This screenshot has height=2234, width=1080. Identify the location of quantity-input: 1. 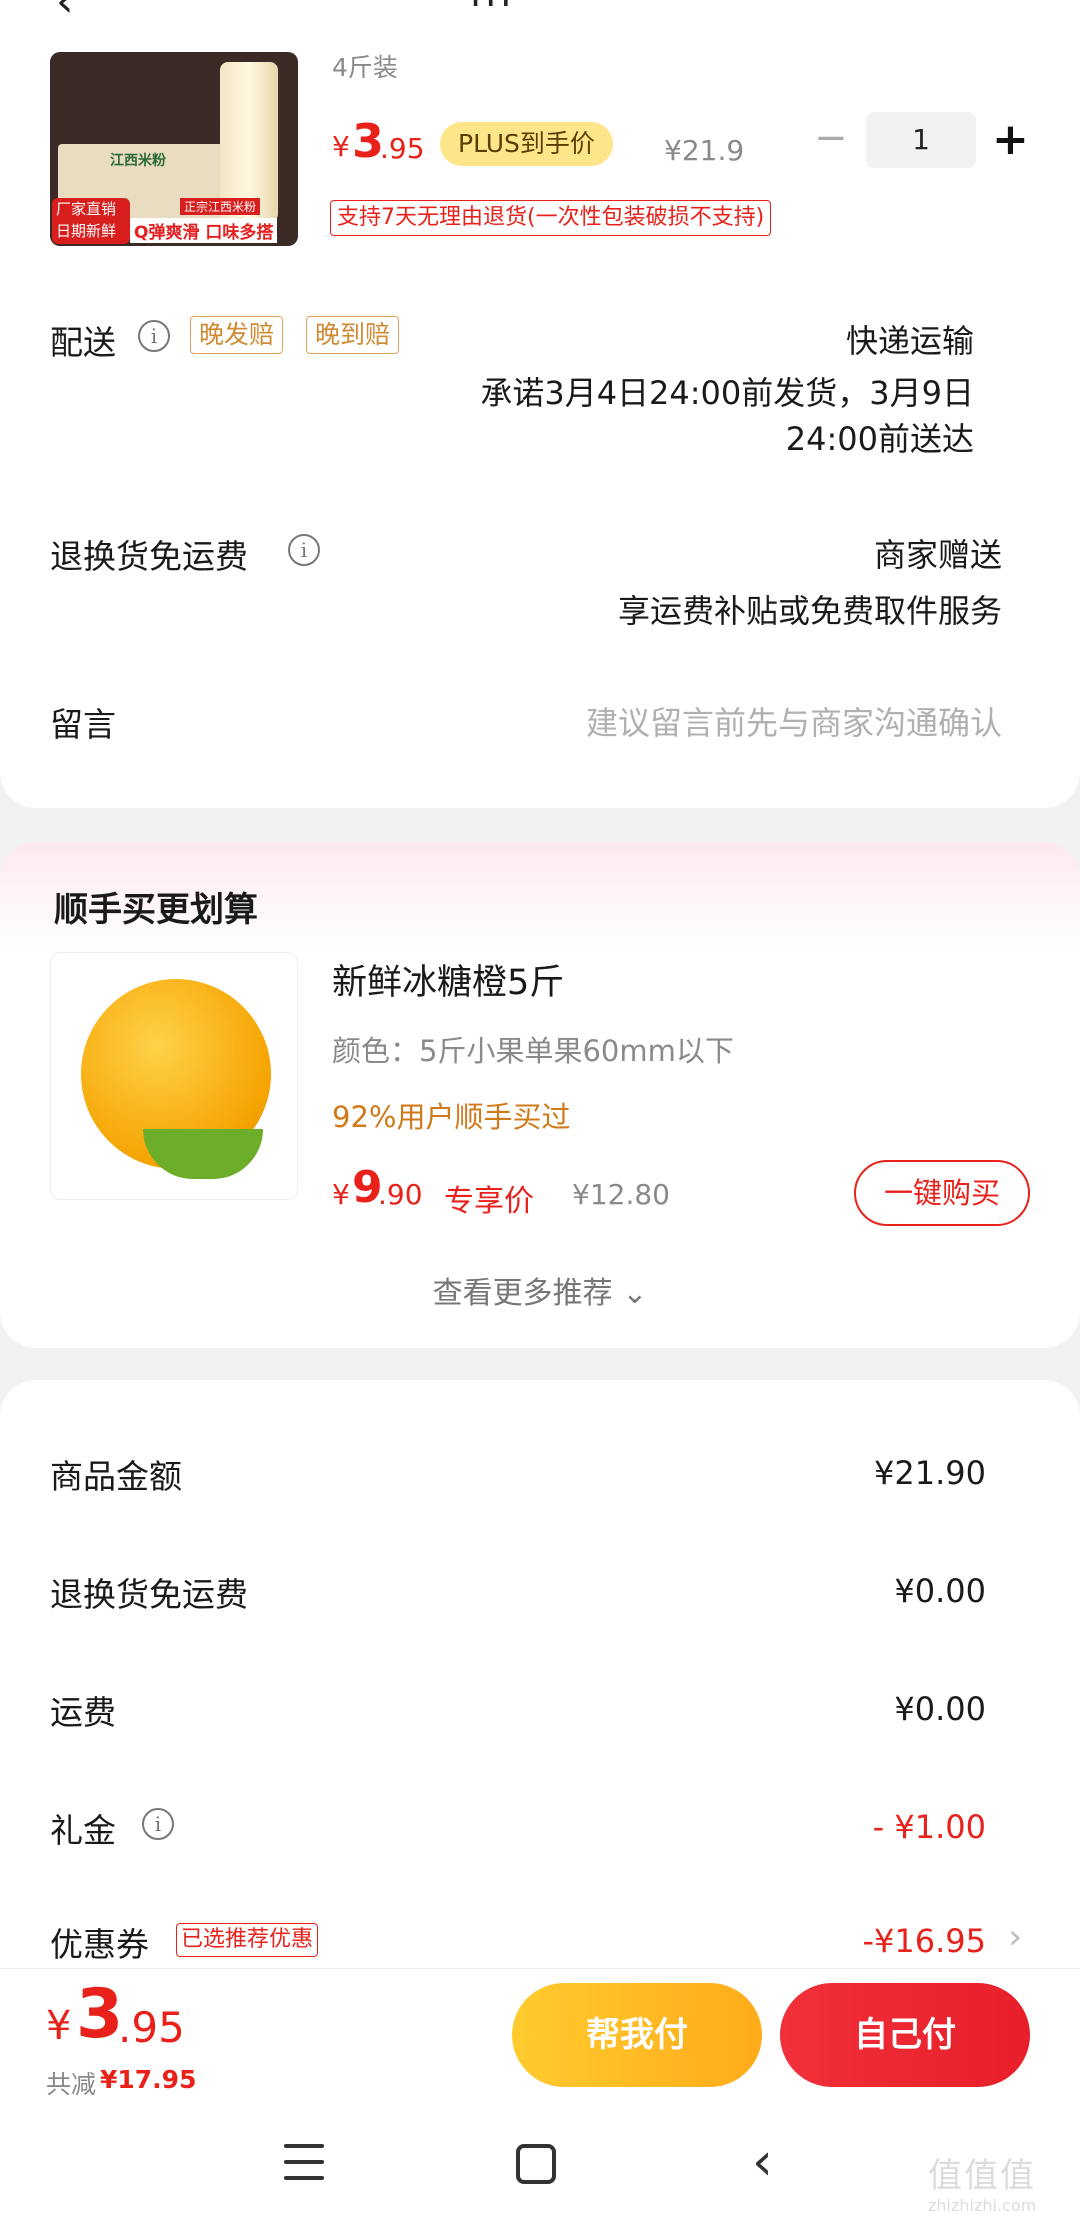
(921, 140).